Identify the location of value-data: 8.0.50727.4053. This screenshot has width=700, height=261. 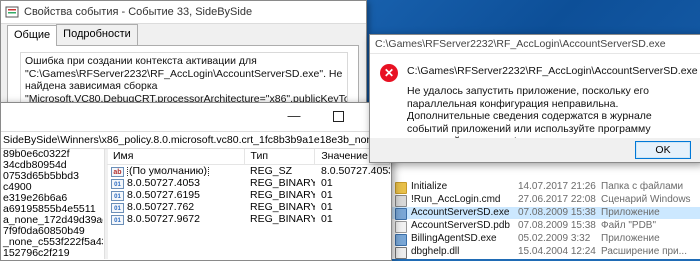
(355, 171).